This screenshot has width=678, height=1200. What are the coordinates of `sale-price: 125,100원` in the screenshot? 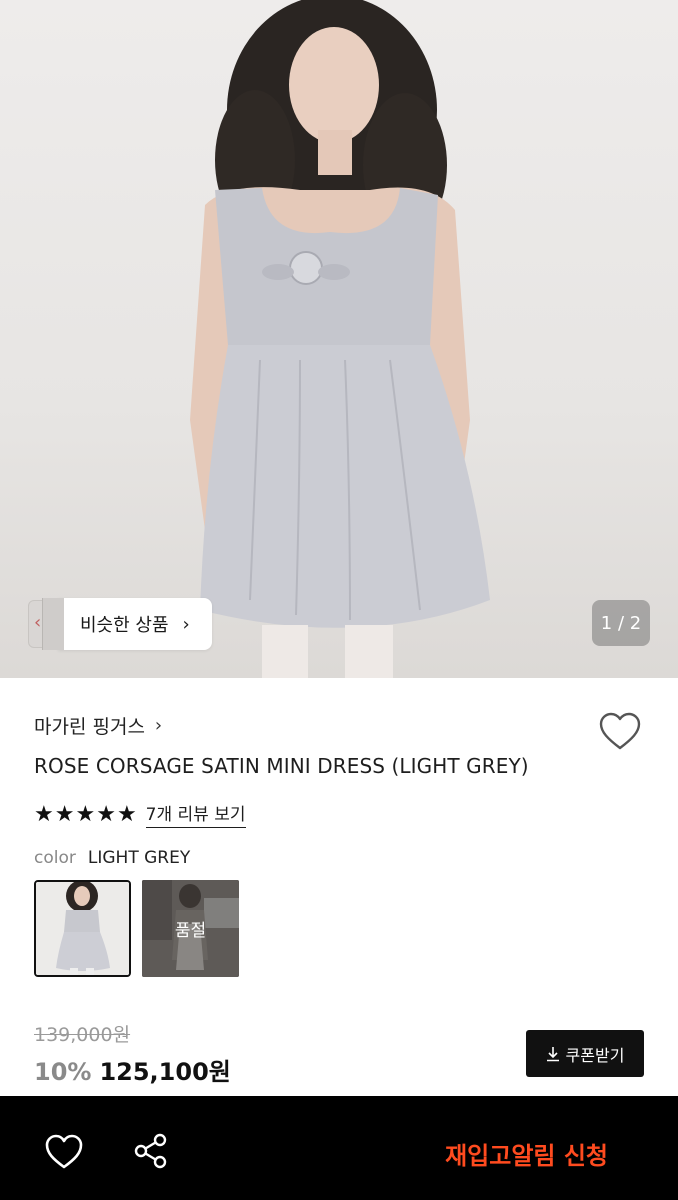 It's located at (165, 1072).